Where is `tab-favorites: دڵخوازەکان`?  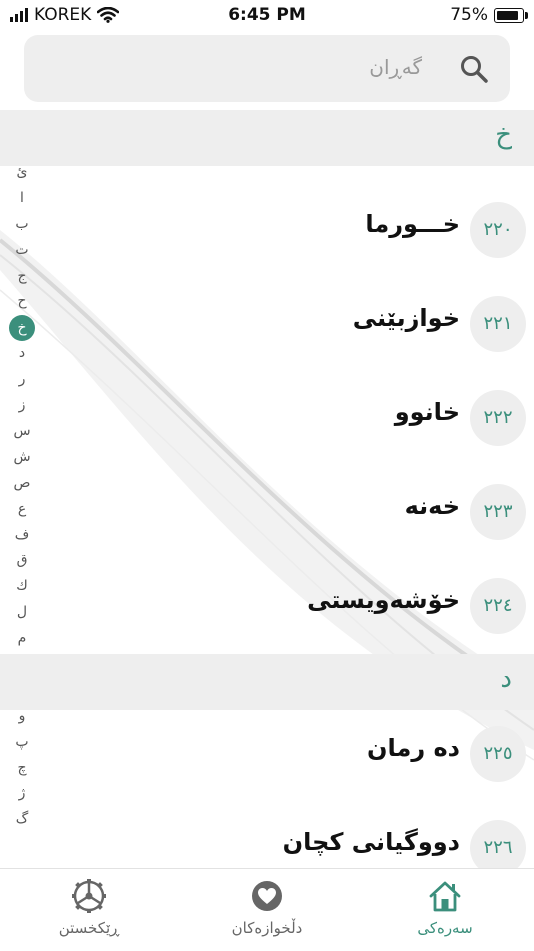
tab-favorites: دڵخوازەکان is located at coordinates (267, 910).